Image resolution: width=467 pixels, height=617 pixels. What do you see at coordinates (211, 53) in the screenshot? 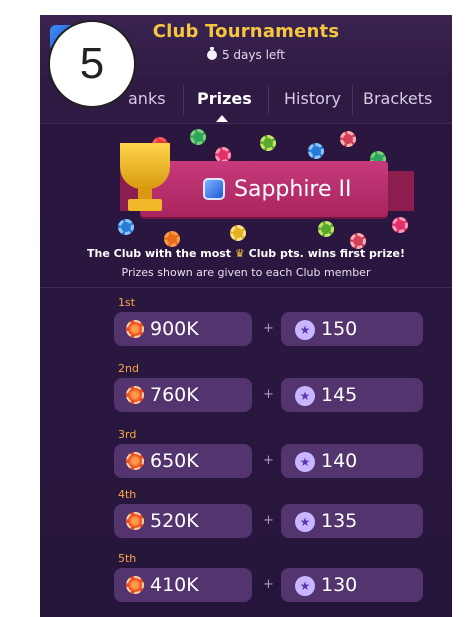
I see `stopwatch-icon` at bounding box center [211, 53].